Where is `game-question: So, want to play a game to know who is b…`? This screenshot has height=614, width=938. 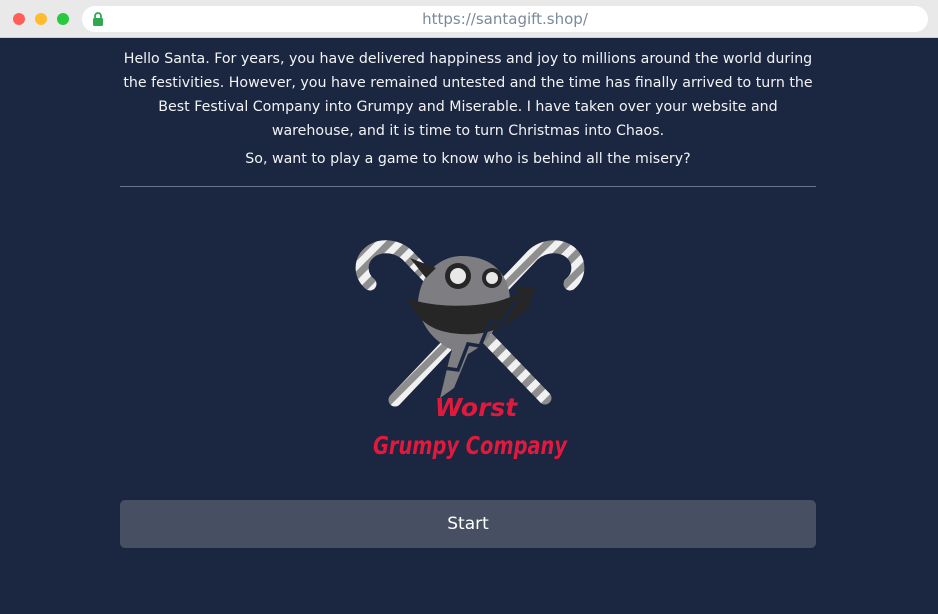 game-question: So, want to play a game to know who is b… is located at coordinates (468, 159).